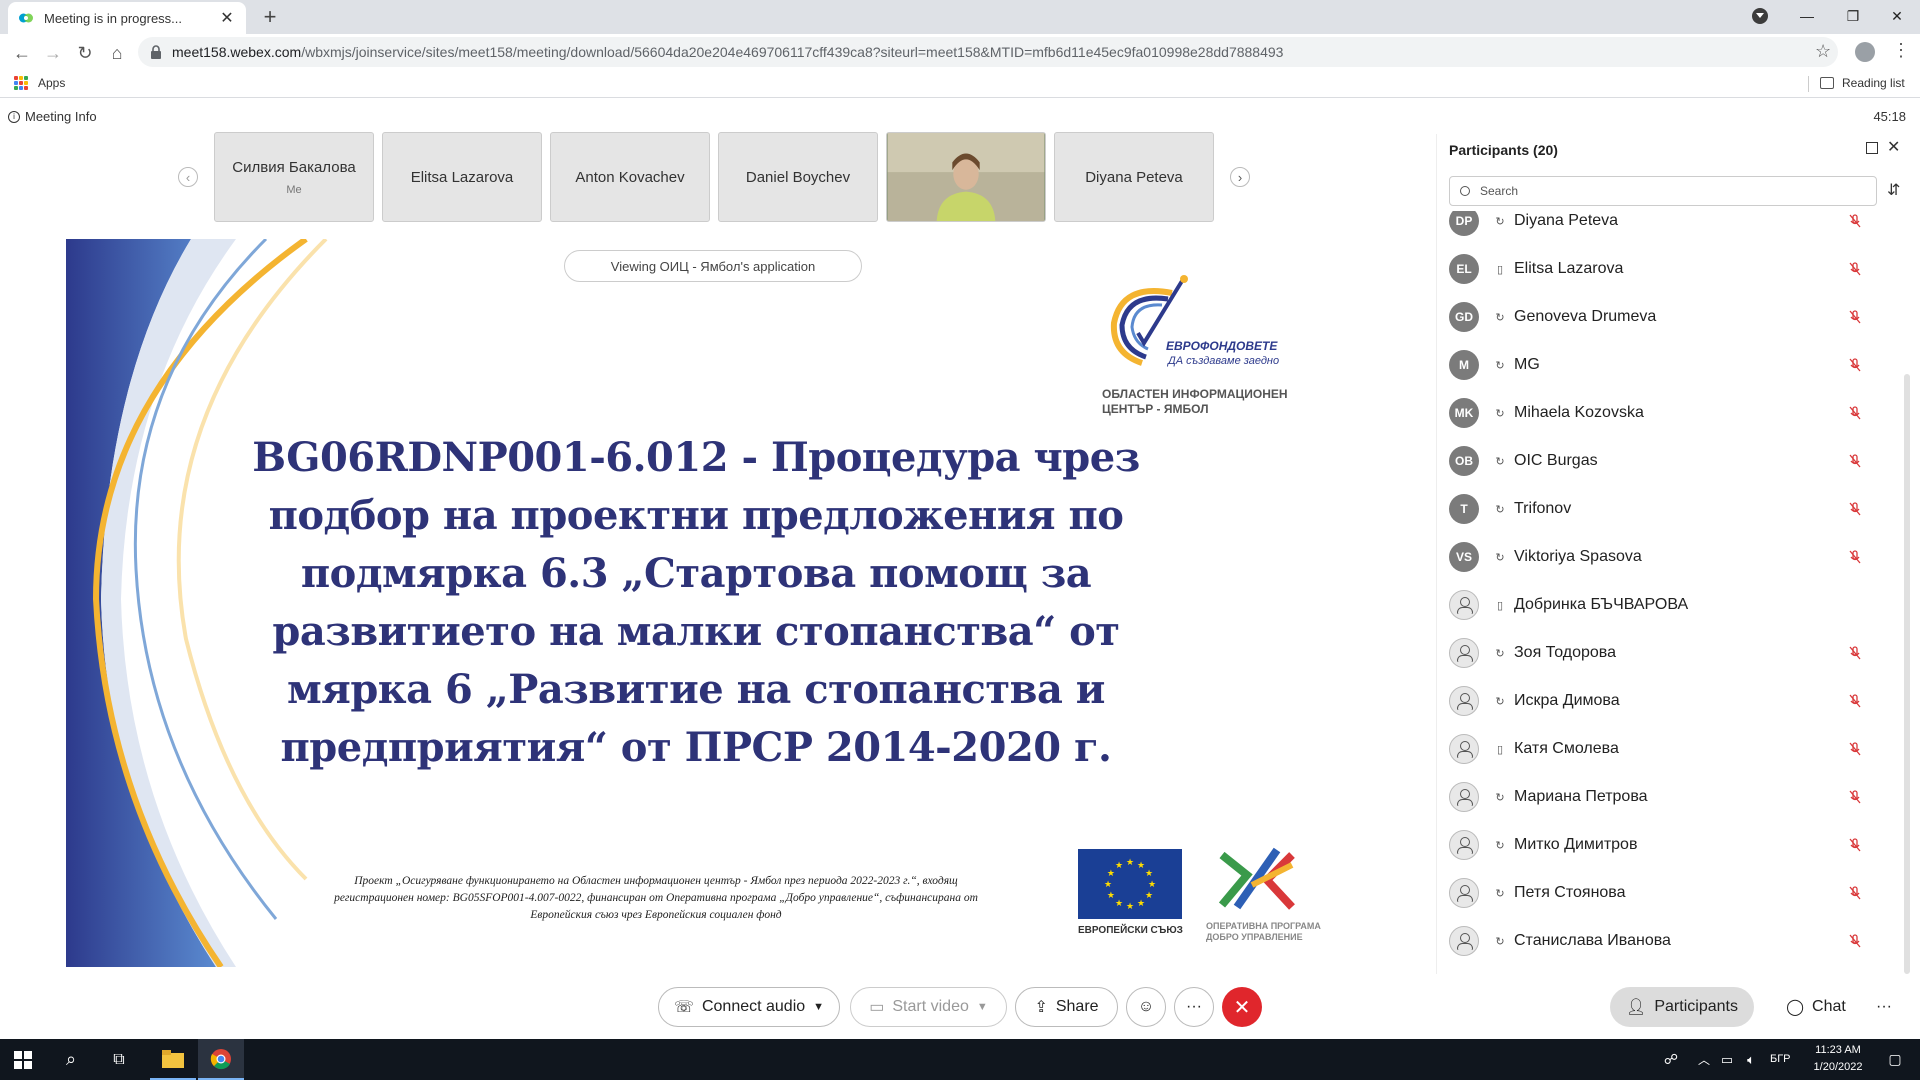 The width and height of the screenshot is (1920, 1080). What do you see at coordinates (966, 177) in the screenshot?
I see `participant-video-thumbnail` at bounding box center [966, 177].